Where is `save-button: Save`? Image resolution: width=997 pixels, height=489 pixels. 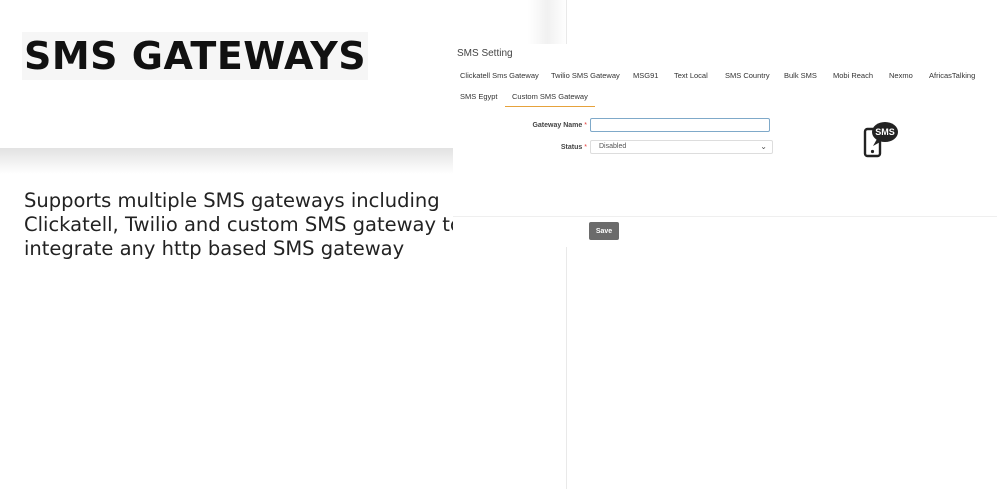 save-button: Save is located at coordinates (604, 231).